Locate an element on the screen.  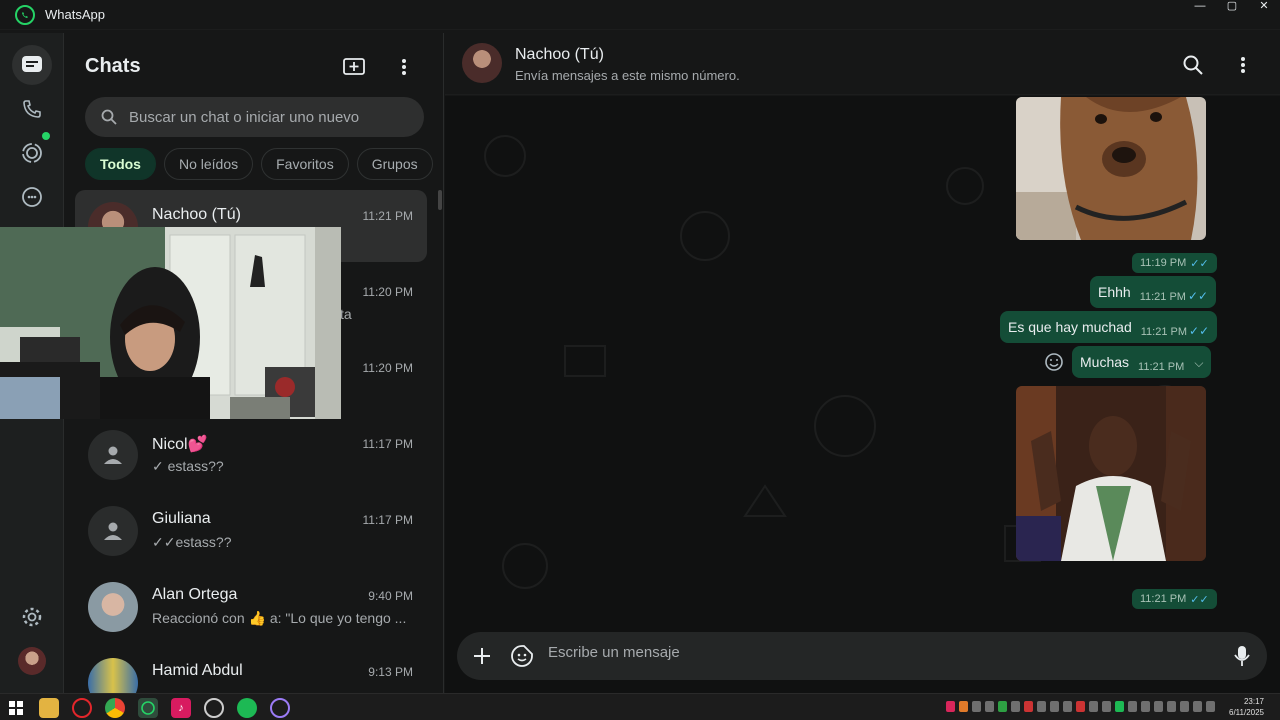
chat-item-hamid-abdul: Hamid Abdul 9:13 PM is located at coordinates (251, 669).